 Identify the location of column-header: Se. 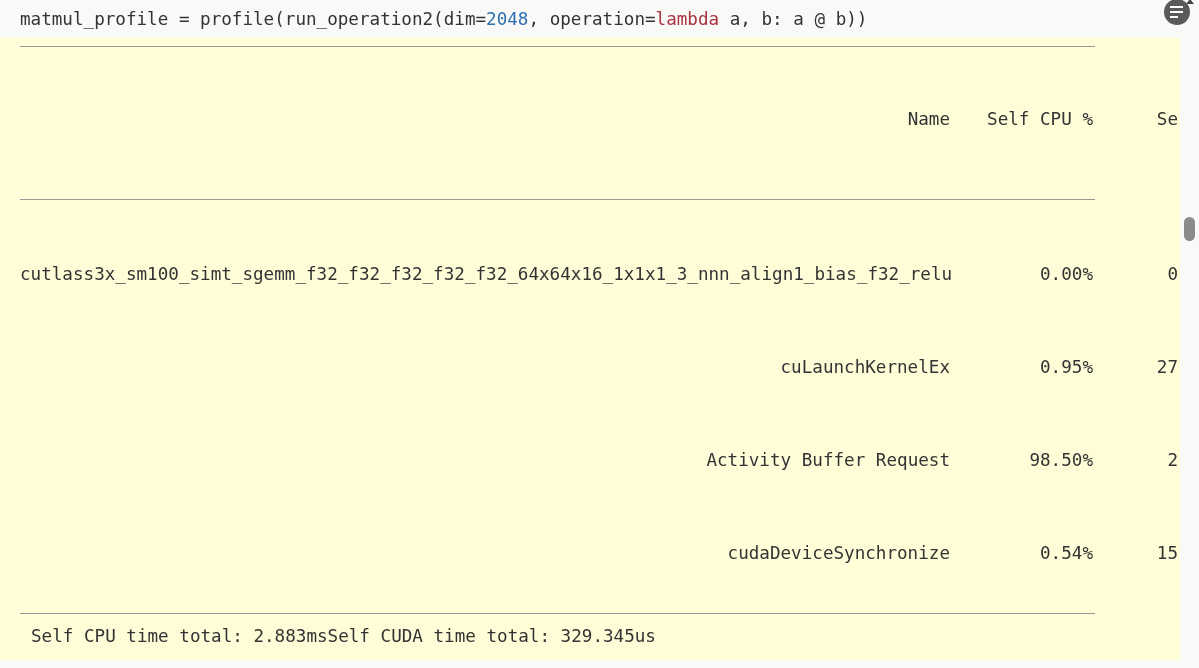
(1166, 119).